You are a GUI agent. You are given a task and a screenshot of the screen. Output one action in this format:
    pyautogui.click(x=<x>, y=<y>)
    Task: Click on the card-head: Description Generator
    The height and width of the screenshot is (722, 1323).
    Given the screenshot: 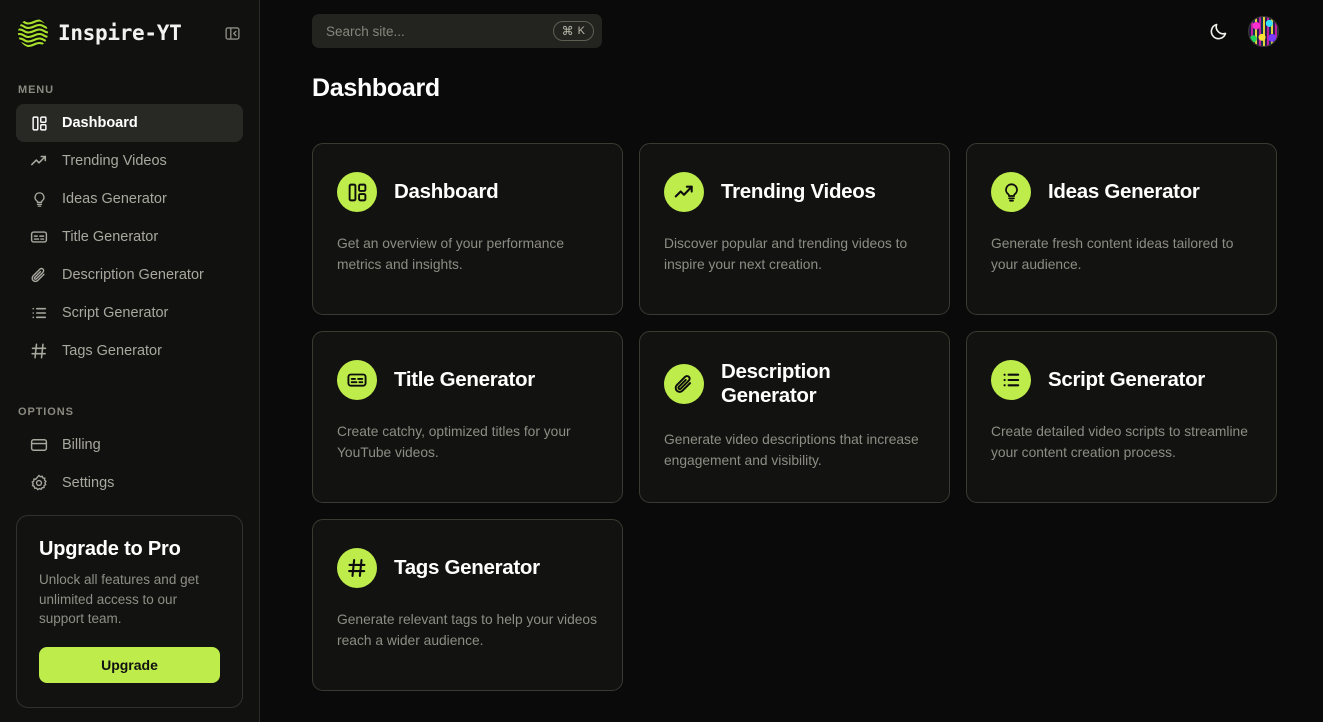 What is the action you would take?
    pyautogui.click(x=794, y=384)
    